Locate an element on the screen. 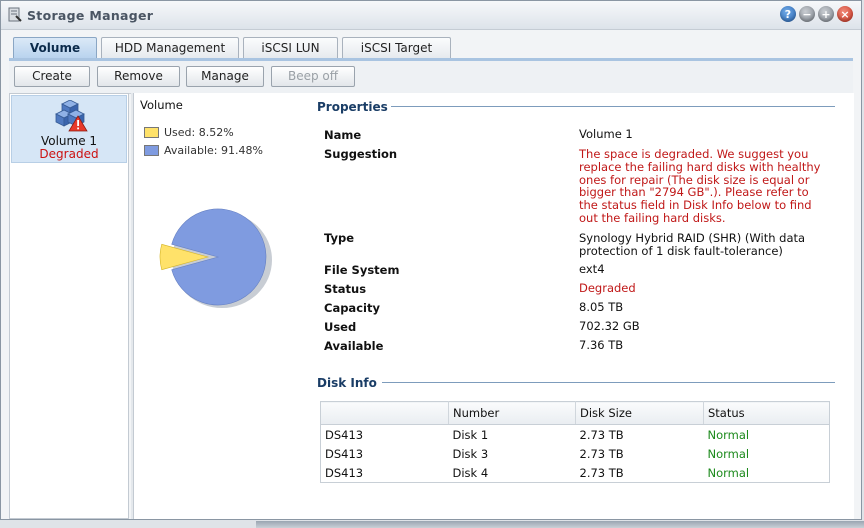 The height and width of the screenshot is (528, 864). prop-value-used: 702.32 GB is located at coordinates (609, 326).